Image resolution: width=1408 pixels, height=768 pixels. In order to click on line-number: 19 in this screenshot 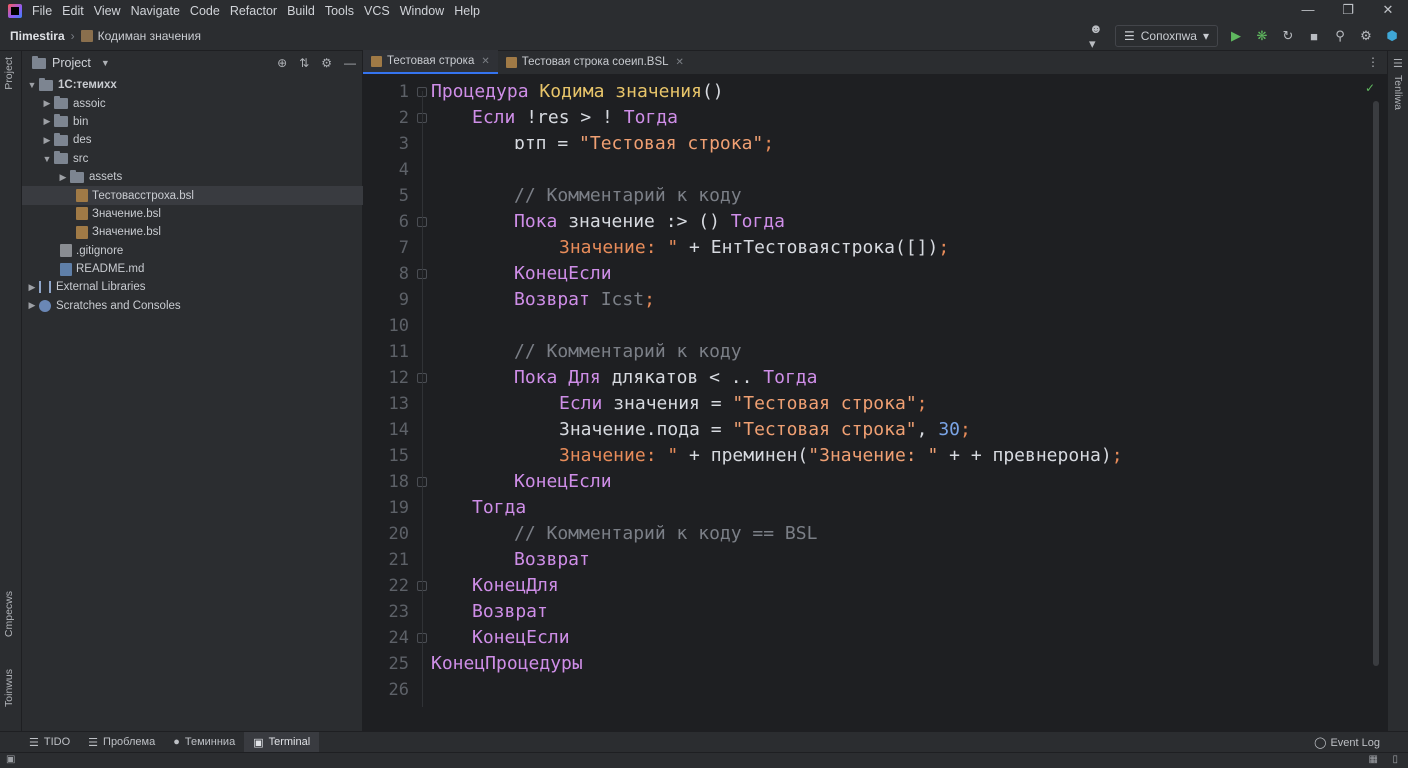, I will do `click(398, 508)`.